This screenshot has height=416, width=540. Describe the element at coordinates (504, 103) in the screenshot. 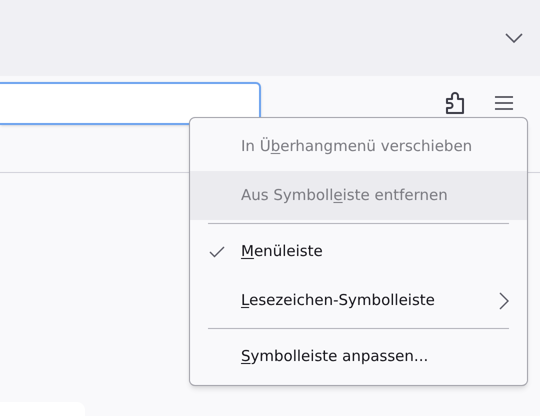

I see `menu-icon` at that location.